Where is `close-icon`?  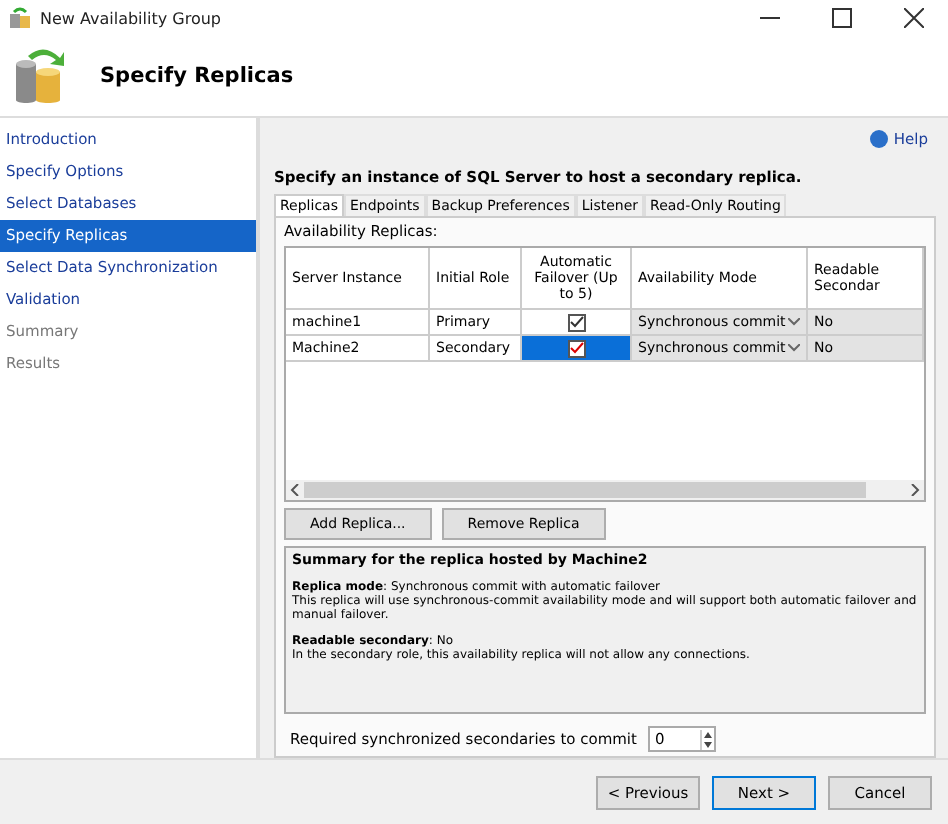
close-icon is located at coordinates (914, 18).